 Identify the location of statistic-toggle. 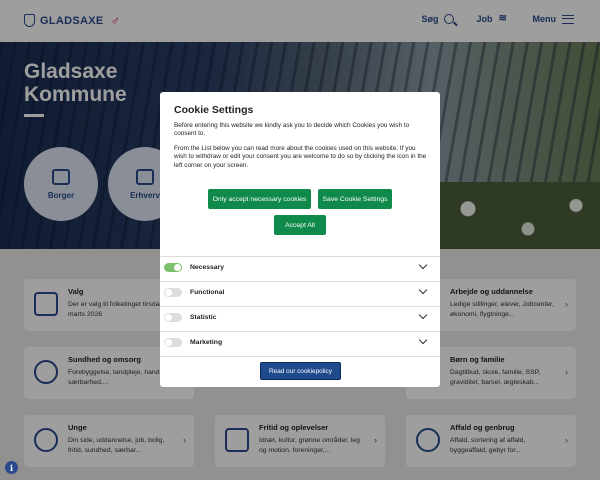
(173, 317).